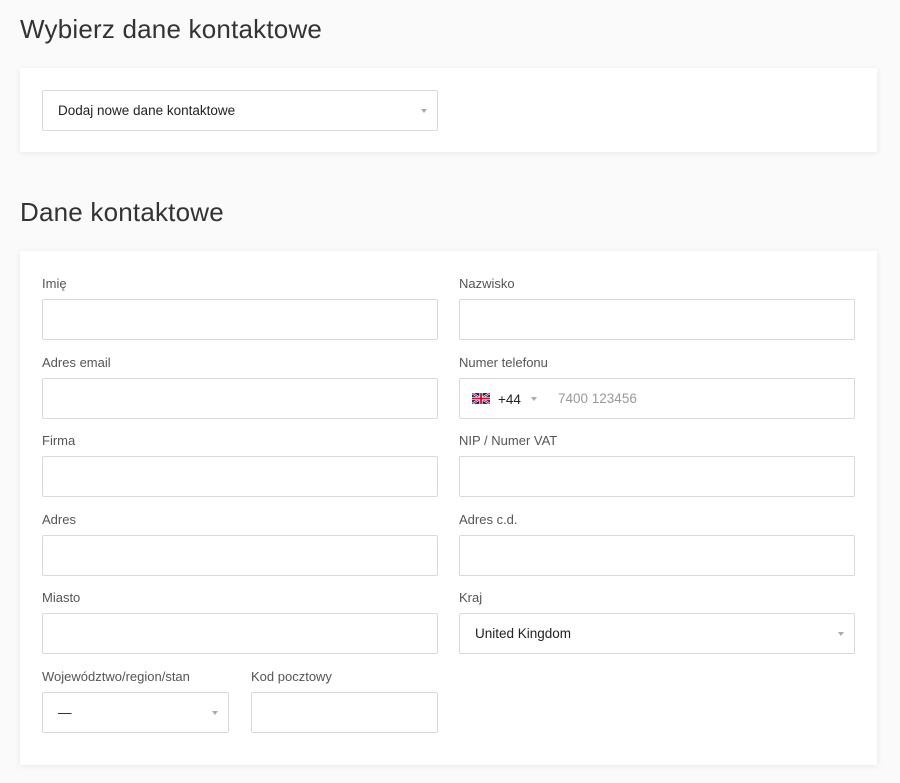 This screenshot has height=783, width=900. I want to click on postcode-field, so click(344, 712).